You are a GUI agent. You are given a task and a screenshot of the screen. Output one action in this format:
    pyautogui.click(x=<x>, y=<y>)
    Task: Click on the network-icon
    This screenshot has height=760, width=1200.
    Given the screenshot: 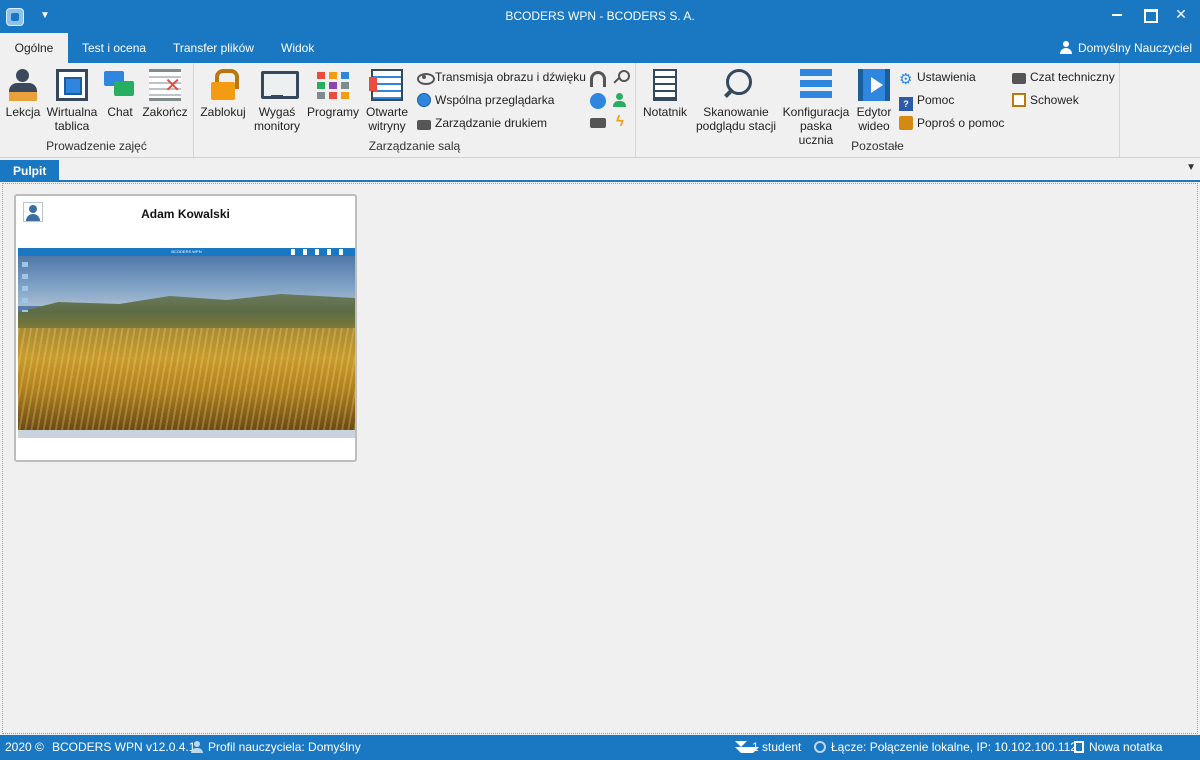 What is the action you would take?
    pyautogui.click(x=820, y=747)
    